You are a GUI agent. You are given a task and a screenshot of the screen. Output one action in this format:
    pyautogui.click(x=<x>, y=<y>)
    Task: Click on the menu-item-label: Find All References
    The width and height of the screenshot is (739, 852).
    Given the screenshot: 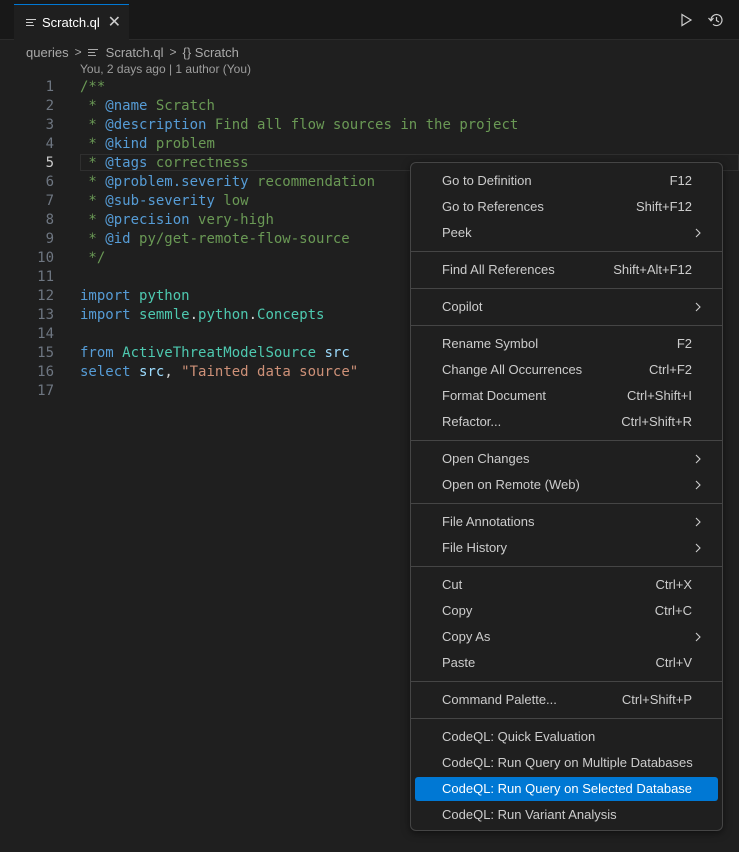 What is the action you would take?
    pyautogui.click(x=498, y=269)
    